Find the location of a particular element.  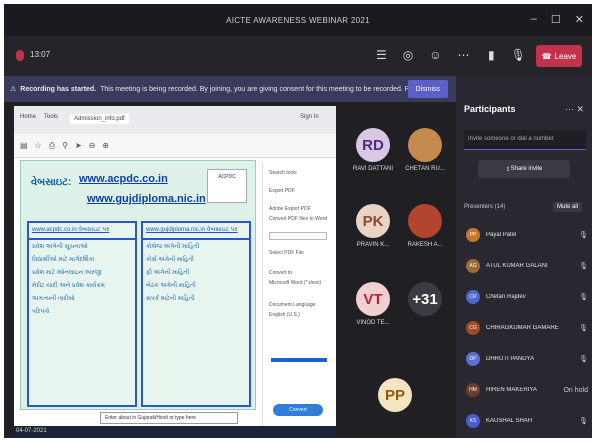

camera-icon: ▮ is located at coordinates (491, 55).